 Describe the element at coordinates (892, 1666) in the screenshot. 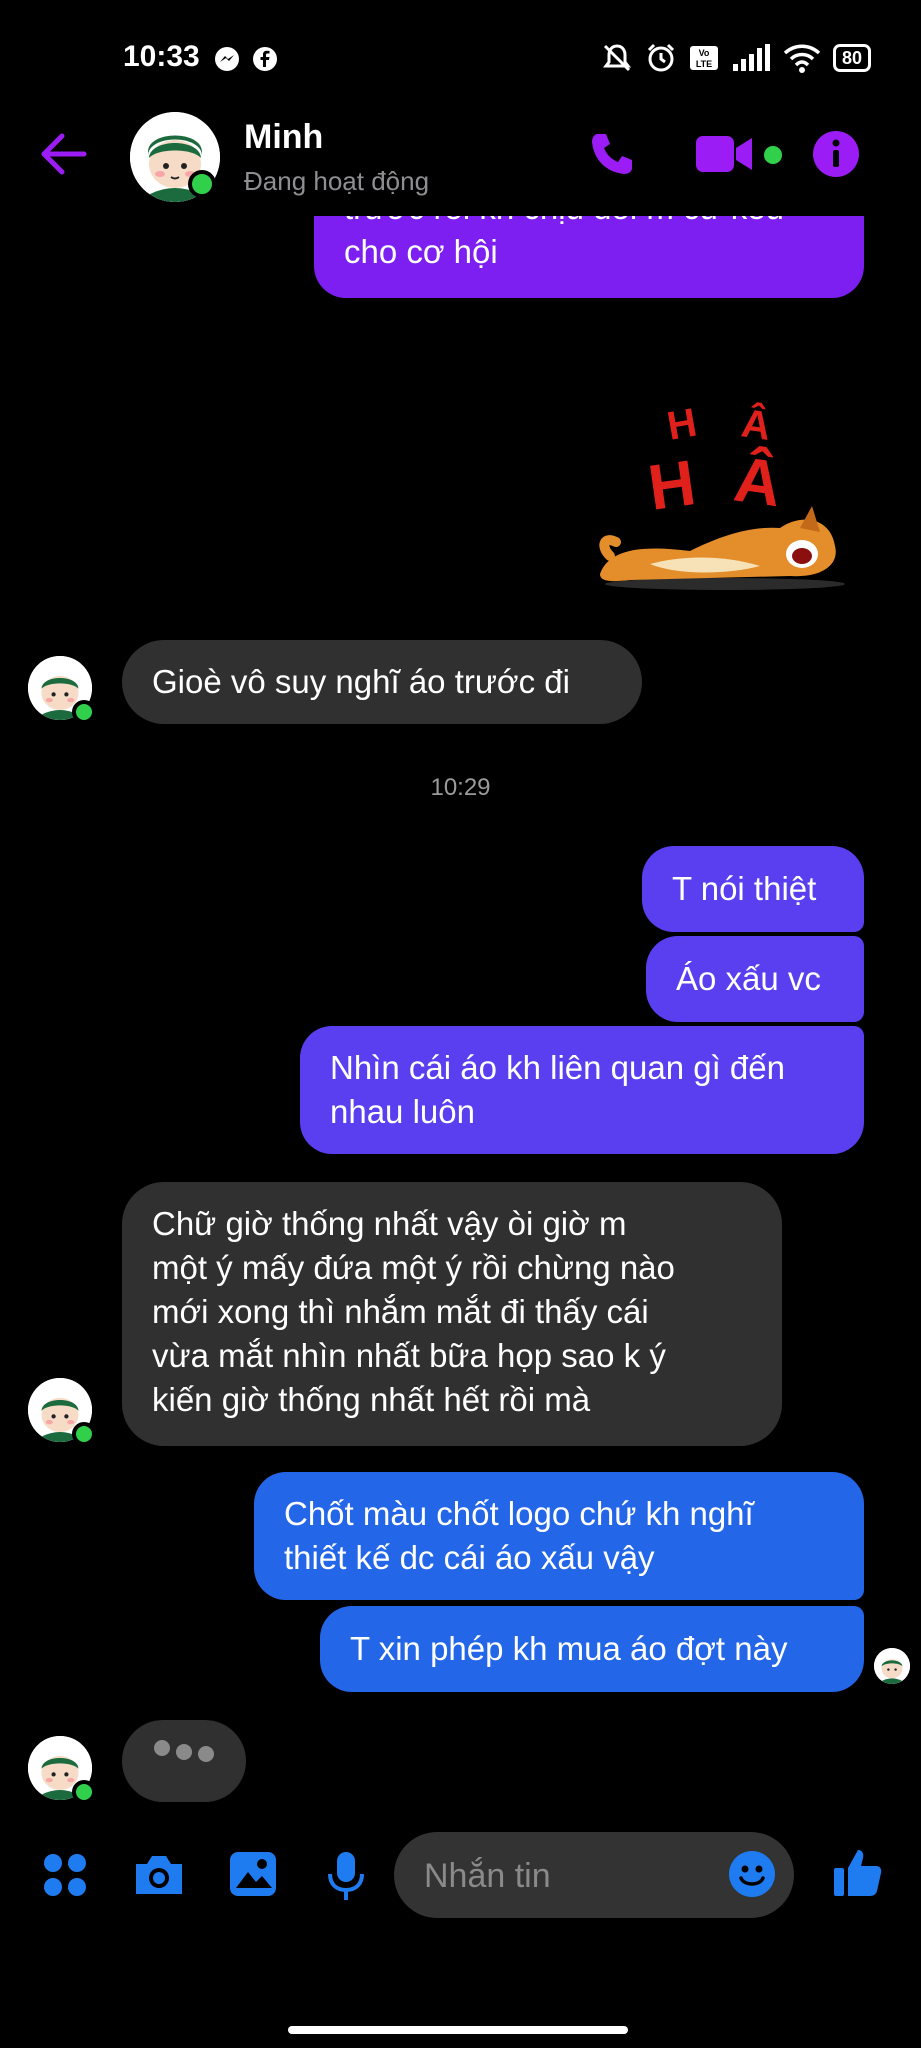

I see `seen-avatar` at that location.